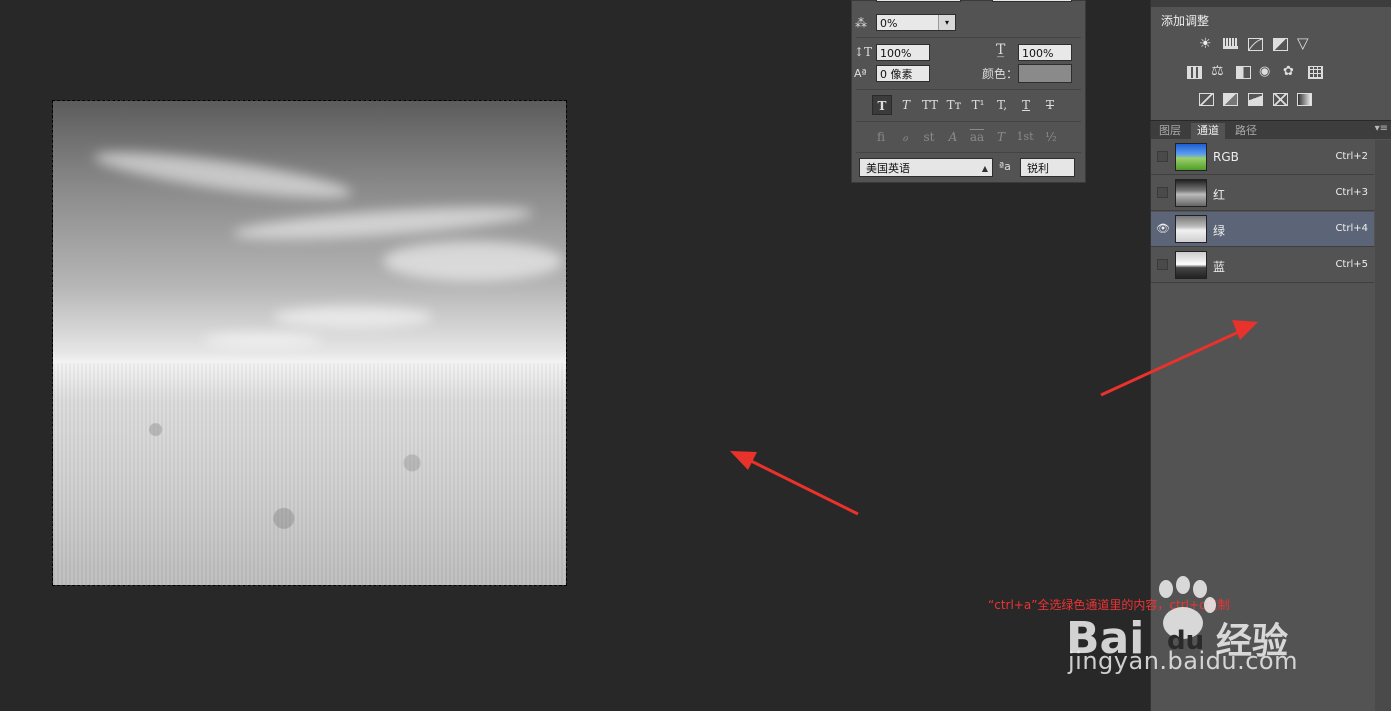 This screenshot has width=1391, height=711. Describe the element at coordinates (794, 483) in the screenshot. I see `arrow-to-canvas` at that location.